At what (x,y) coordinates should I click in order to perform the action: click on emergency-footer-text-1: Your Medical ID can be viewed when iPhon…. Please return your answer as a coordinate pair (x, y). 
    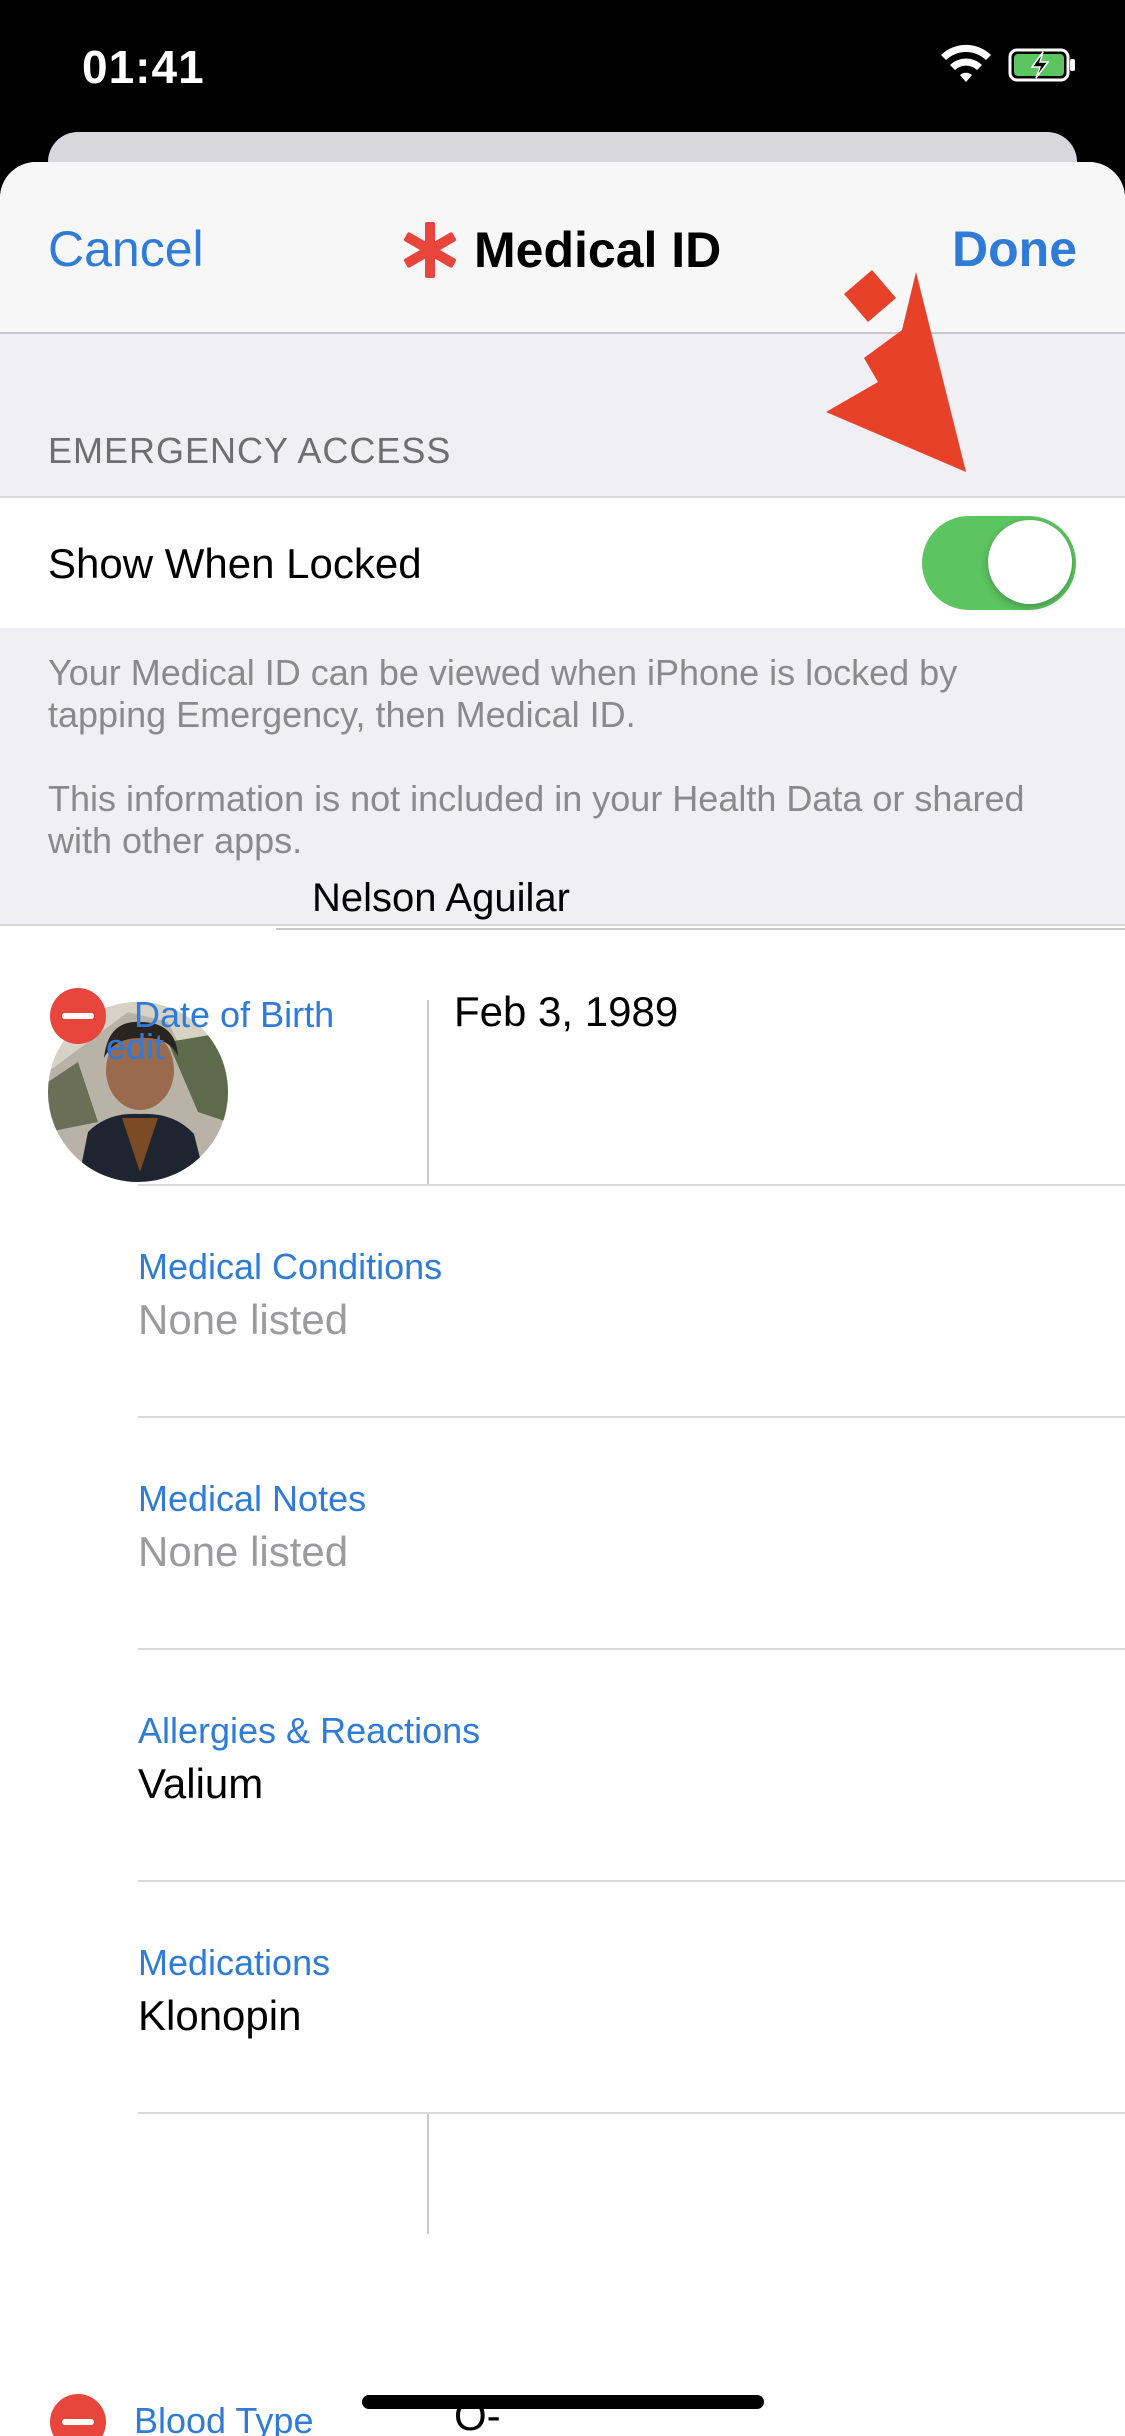
    Looking at the image, I should click on (503, 693).